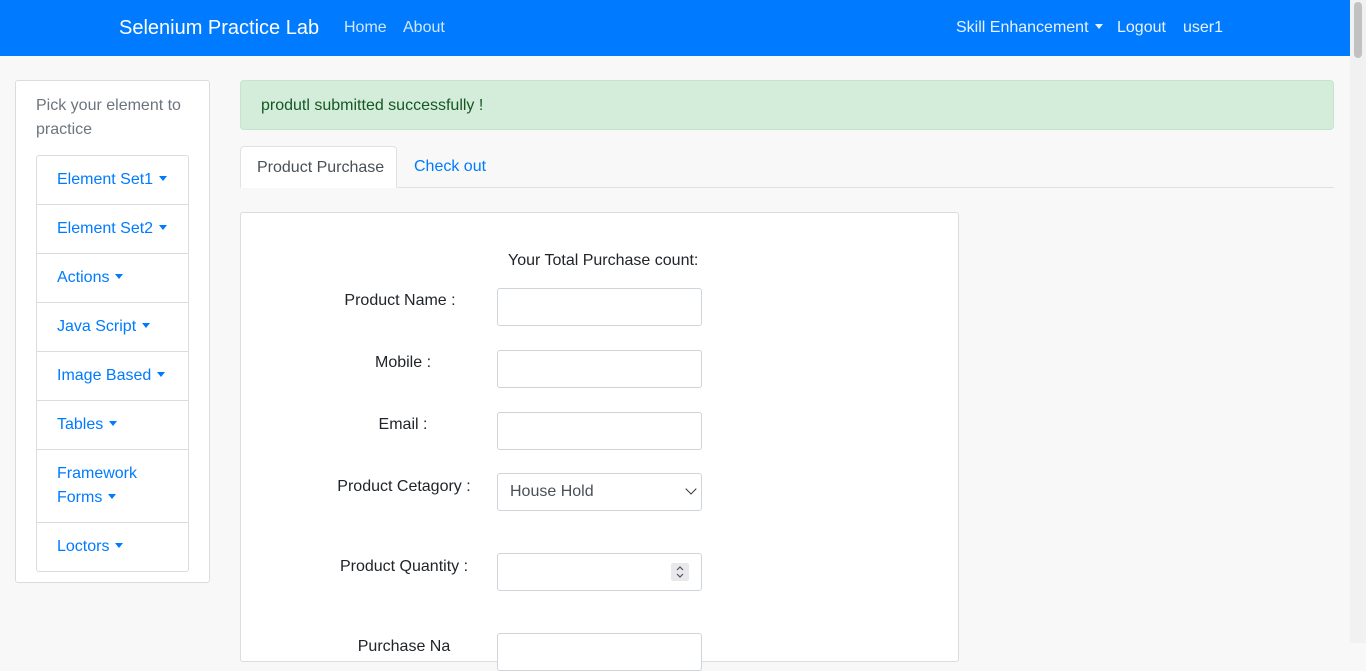 This screenshot has height=671, width=1366. What do you see at coordinates (404, 486) in the screenshot?
I see `product-category-label: Product Cetagory :` at bounding box center [404, 486].